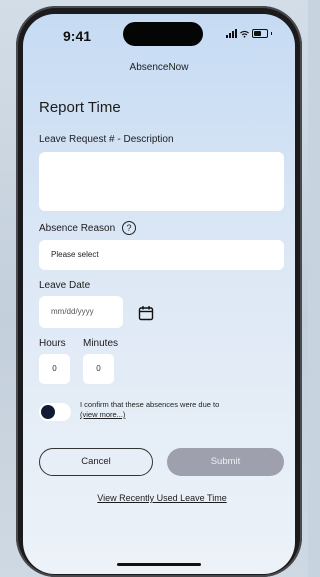 The height and width of the screenshot is (577, 320). What do you see at coordinates (106, 139) in the screenshot?
I see `leave-request-label: Leave Request # - Description` at bounding box center [106, 139].